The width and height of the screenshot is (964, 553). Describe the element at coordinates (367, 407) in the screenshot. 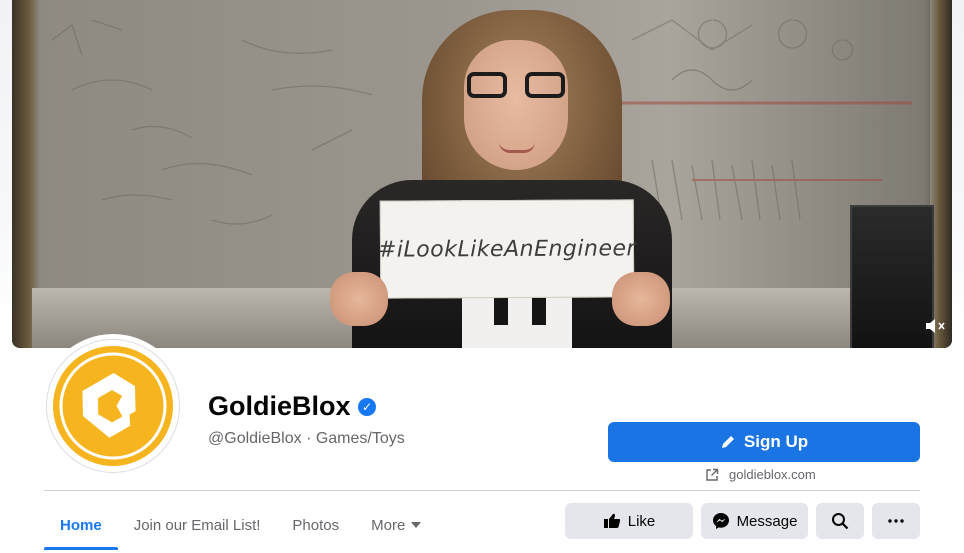

I see `verified-badge-icon: ✓` at that location.